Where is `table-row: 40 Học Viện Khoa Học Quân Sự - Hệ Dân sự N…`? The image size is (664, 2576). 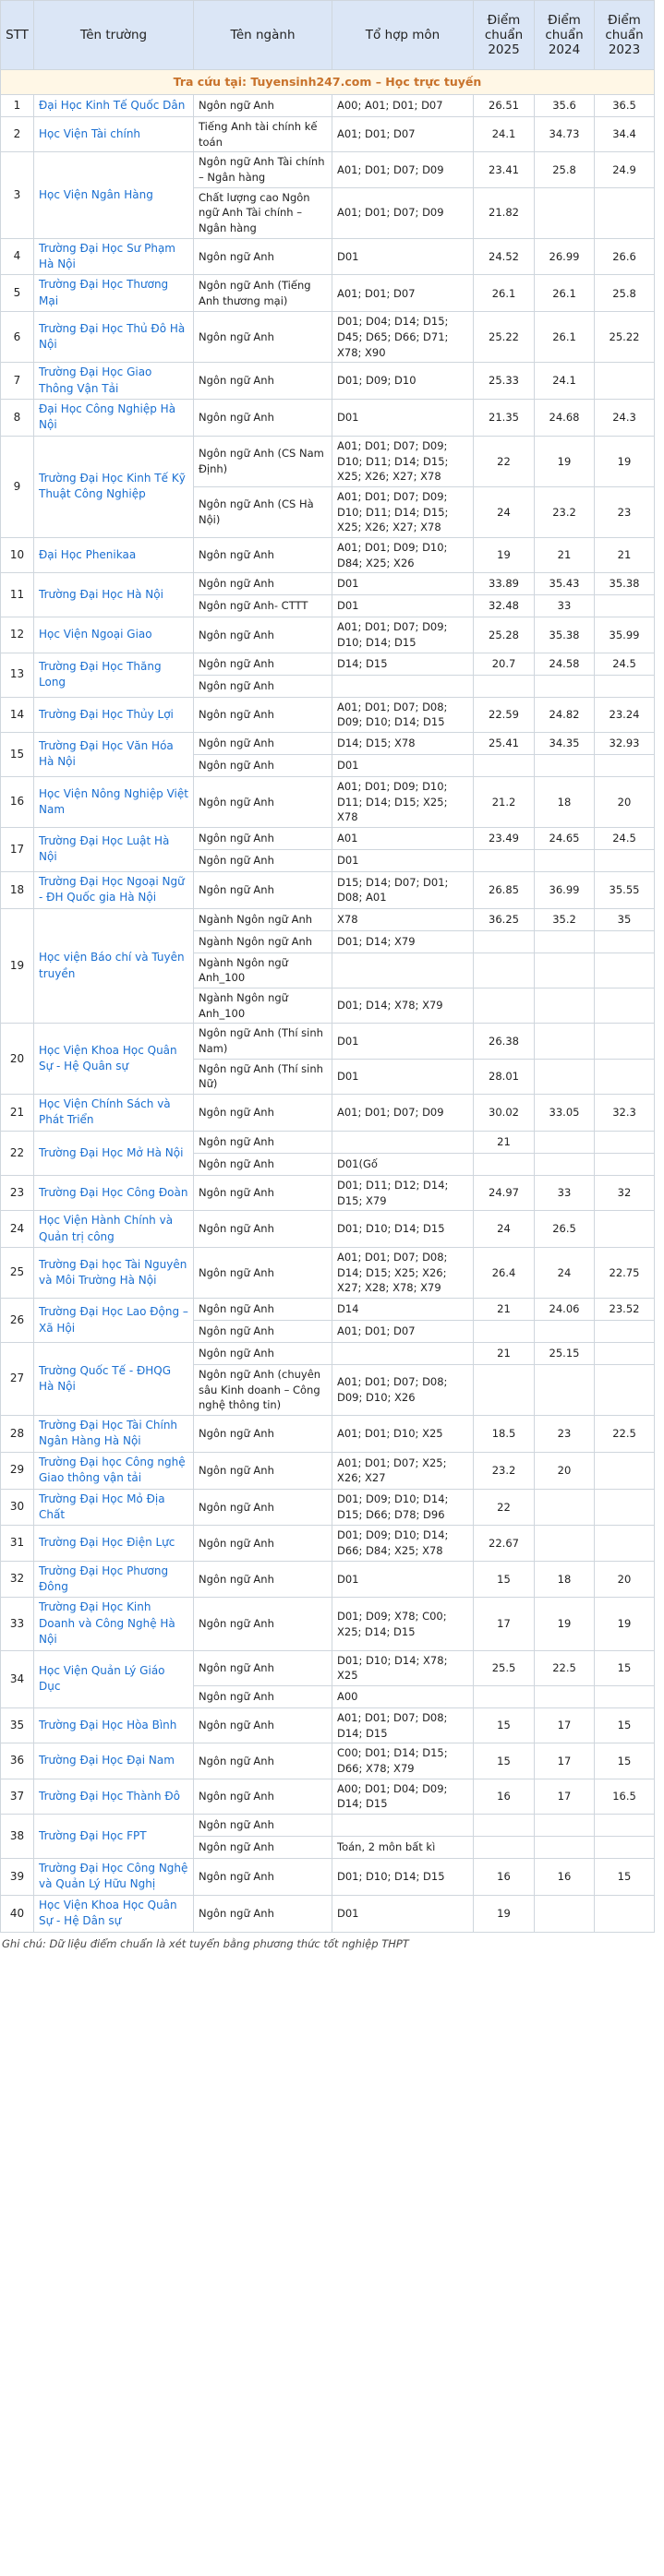
table-row: 40 Học Viện Khoa Học Quân Sự - Hệ Dân sự N… is located at coordinates (327, 1914).